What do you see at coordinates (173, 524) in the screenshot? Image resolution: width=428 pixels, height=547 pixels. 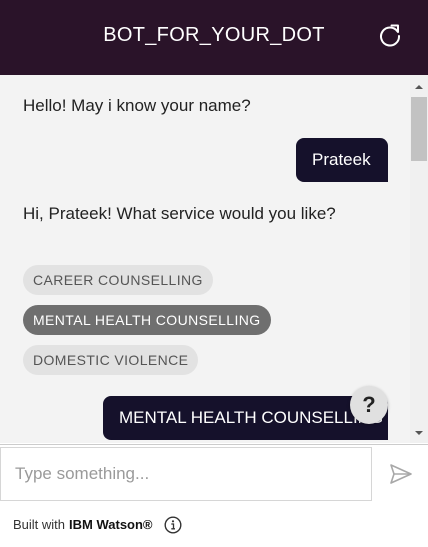 I see `info-icon` at bounding box center [173, 524].